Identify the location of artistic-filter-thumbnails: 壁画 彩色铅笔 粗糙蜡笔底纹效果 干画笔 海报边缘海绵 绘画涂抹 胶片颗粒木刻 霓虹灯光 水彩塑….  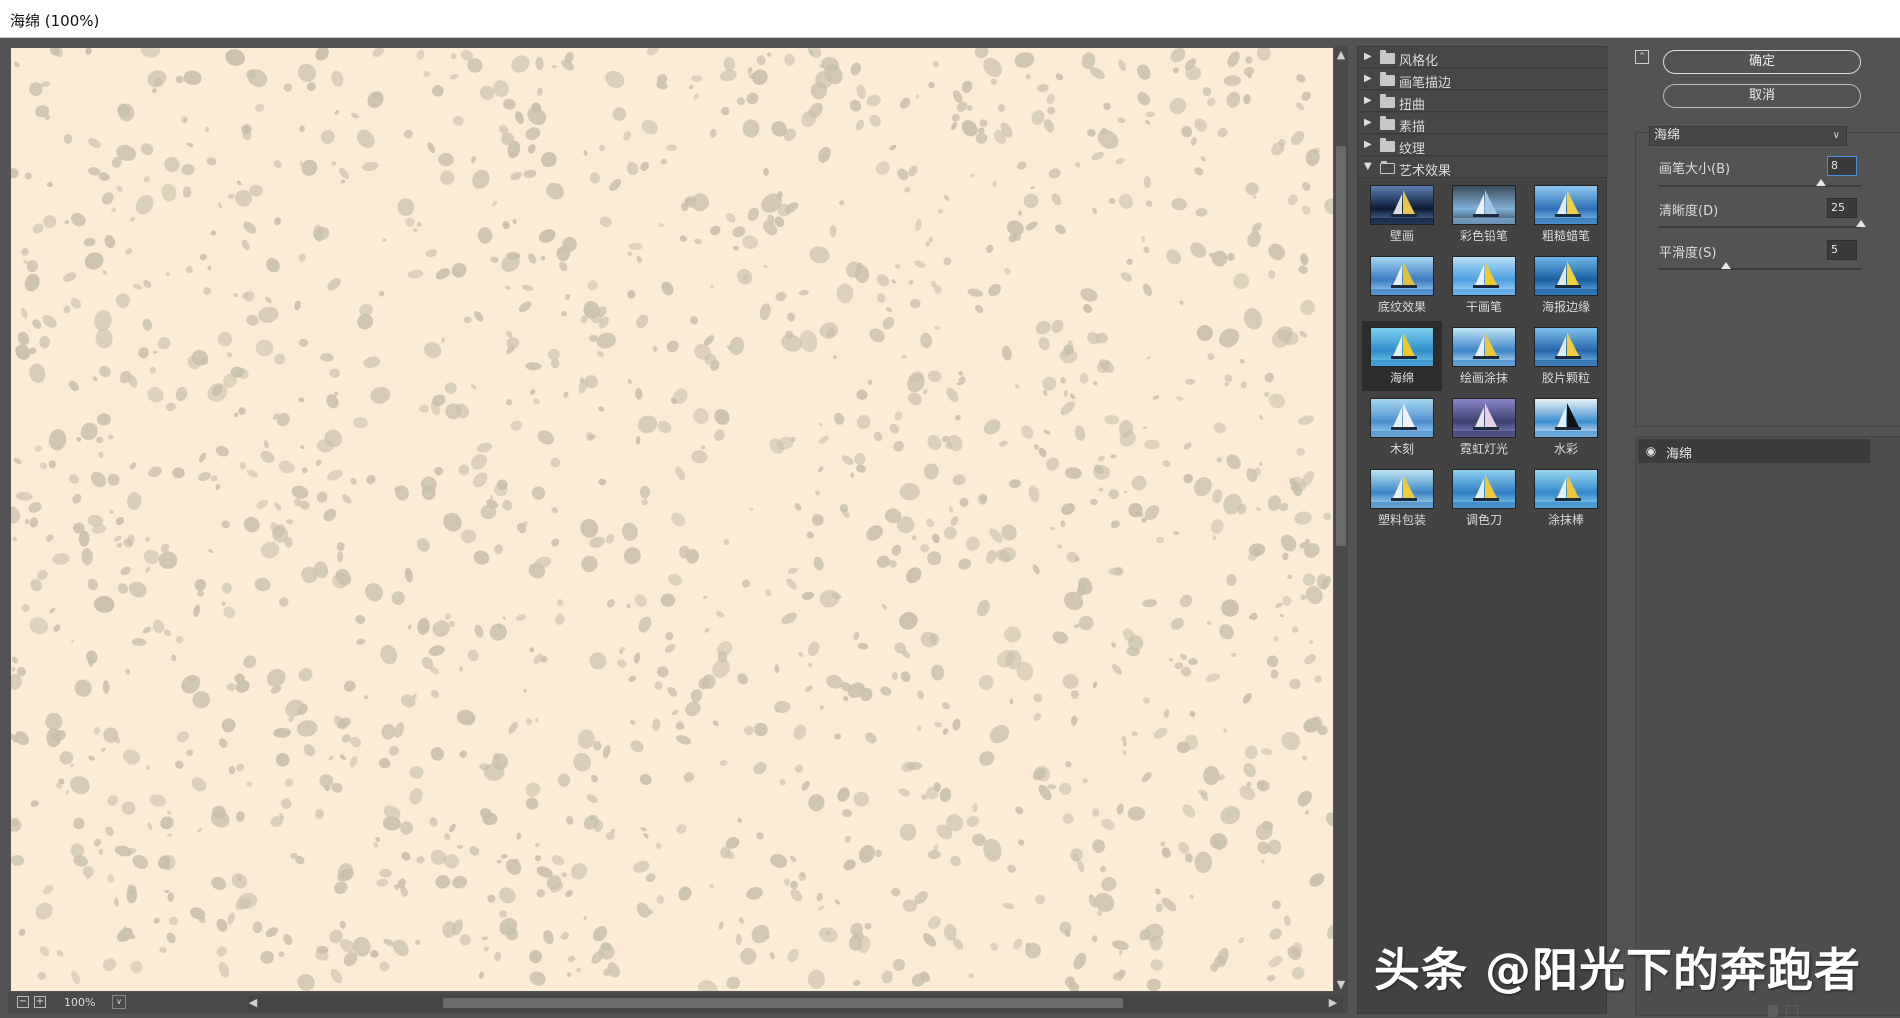
(1483, 375).